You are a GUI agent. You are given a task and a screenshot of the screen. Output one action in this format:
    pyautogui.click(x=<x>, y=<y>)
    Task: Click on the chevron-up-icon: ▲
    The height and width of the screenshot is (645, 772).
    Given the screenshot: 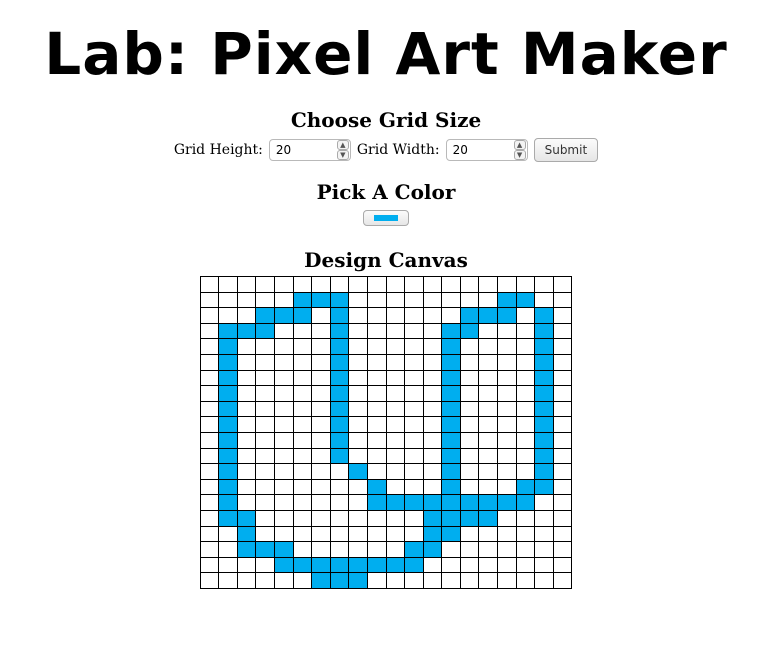 What is the action you would take?
    pyautogui.click(x=342, y=145)
    